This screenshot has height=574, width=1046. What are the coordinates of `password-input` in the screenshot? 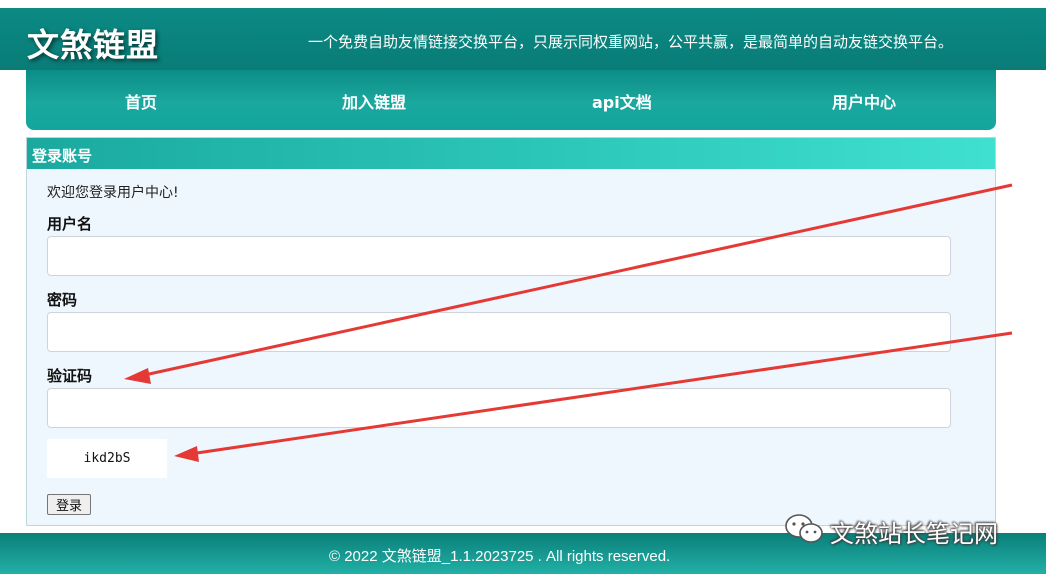 It's located at (499, 332).